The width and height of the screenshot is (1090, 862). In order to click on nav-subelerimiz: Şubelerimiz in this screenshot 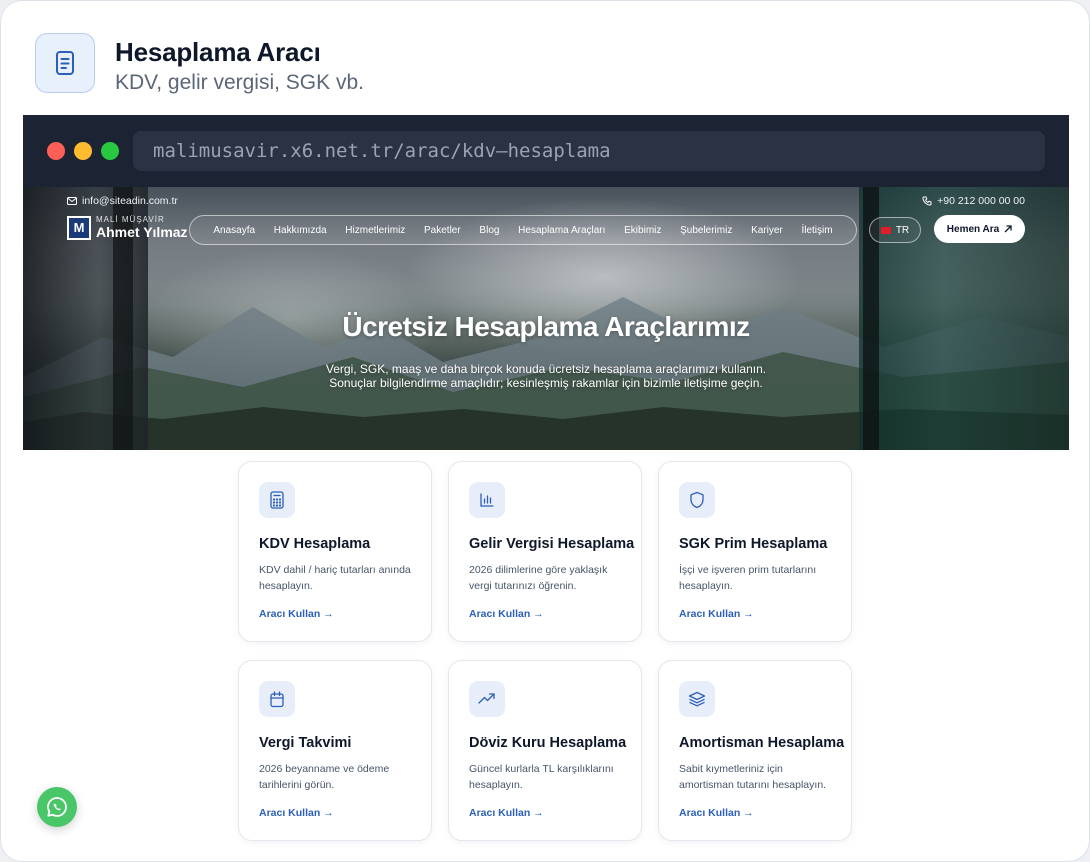, I will do `click(706, 230)`.